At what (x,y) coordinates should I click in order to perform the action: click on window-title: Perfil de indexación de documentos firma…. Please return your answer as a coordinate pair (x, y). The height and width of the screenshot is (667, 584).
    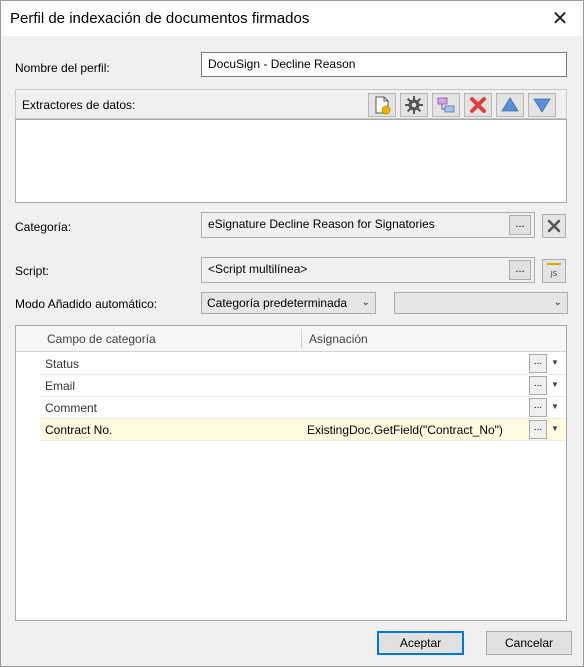
    Looking at the image, I should click on (160, 18).